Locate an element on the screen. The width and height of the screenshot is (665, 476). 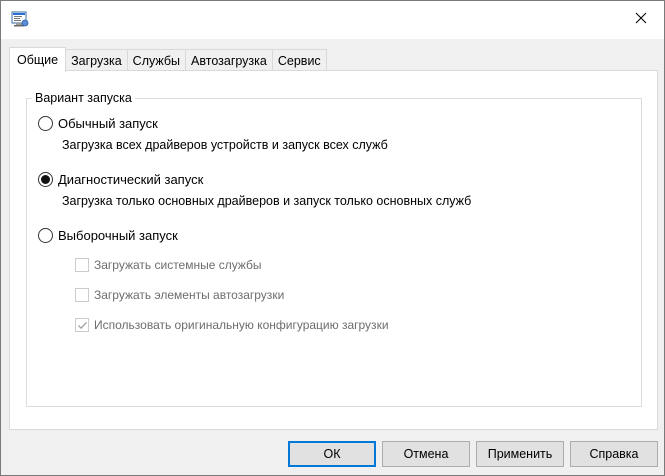
tab-services: Службы is located at coordinates (156, 60).